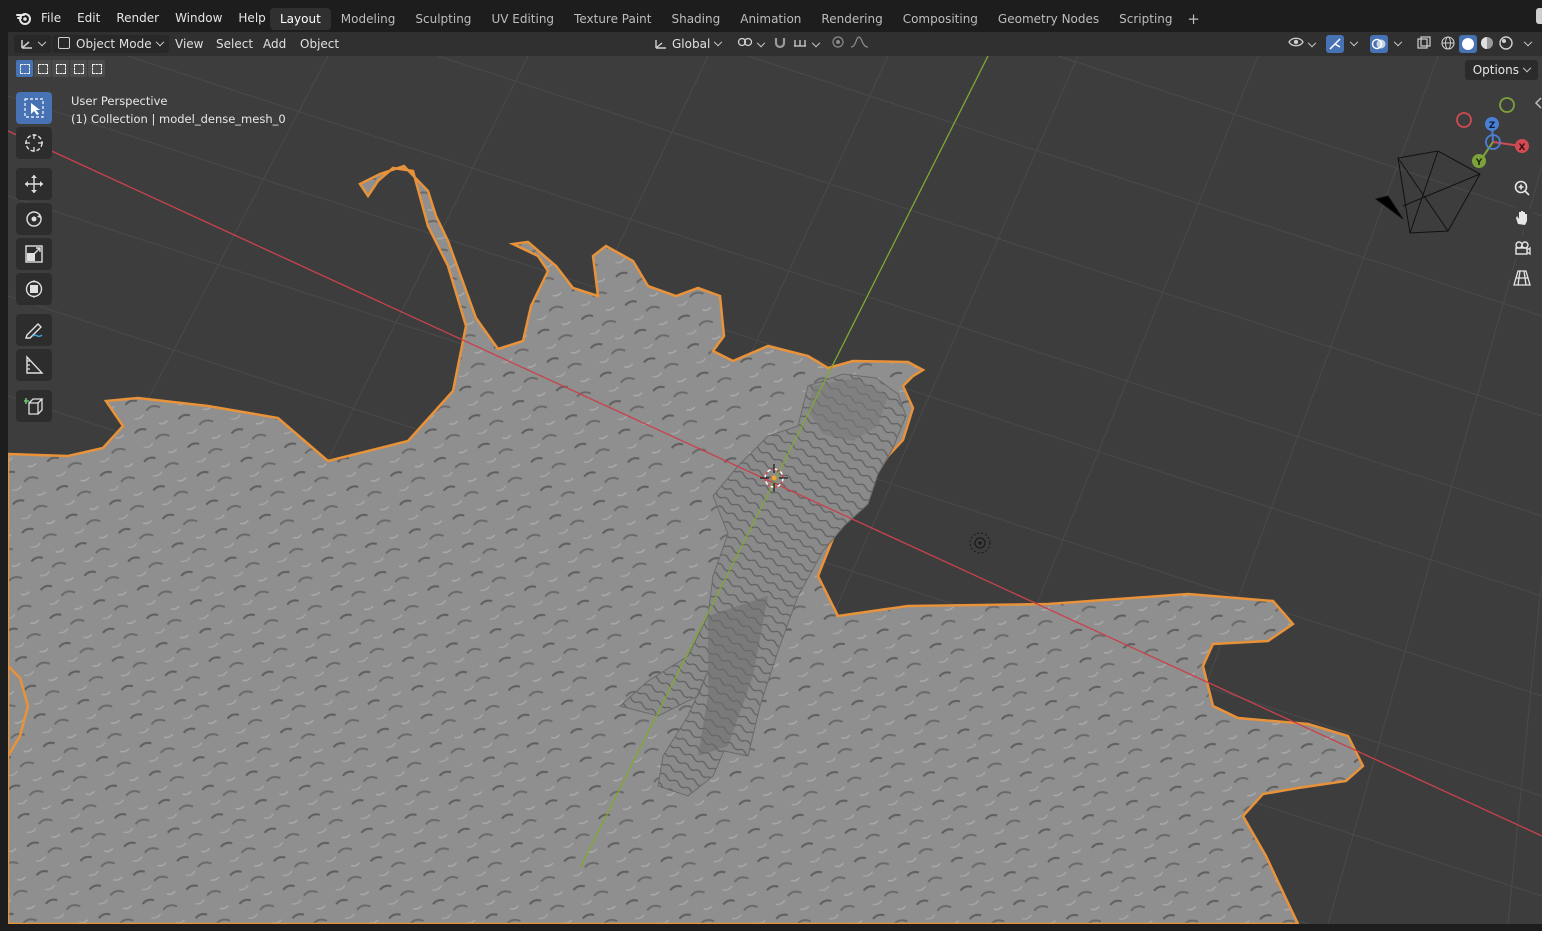  I want to click on tool-scale, so click(34, 254).